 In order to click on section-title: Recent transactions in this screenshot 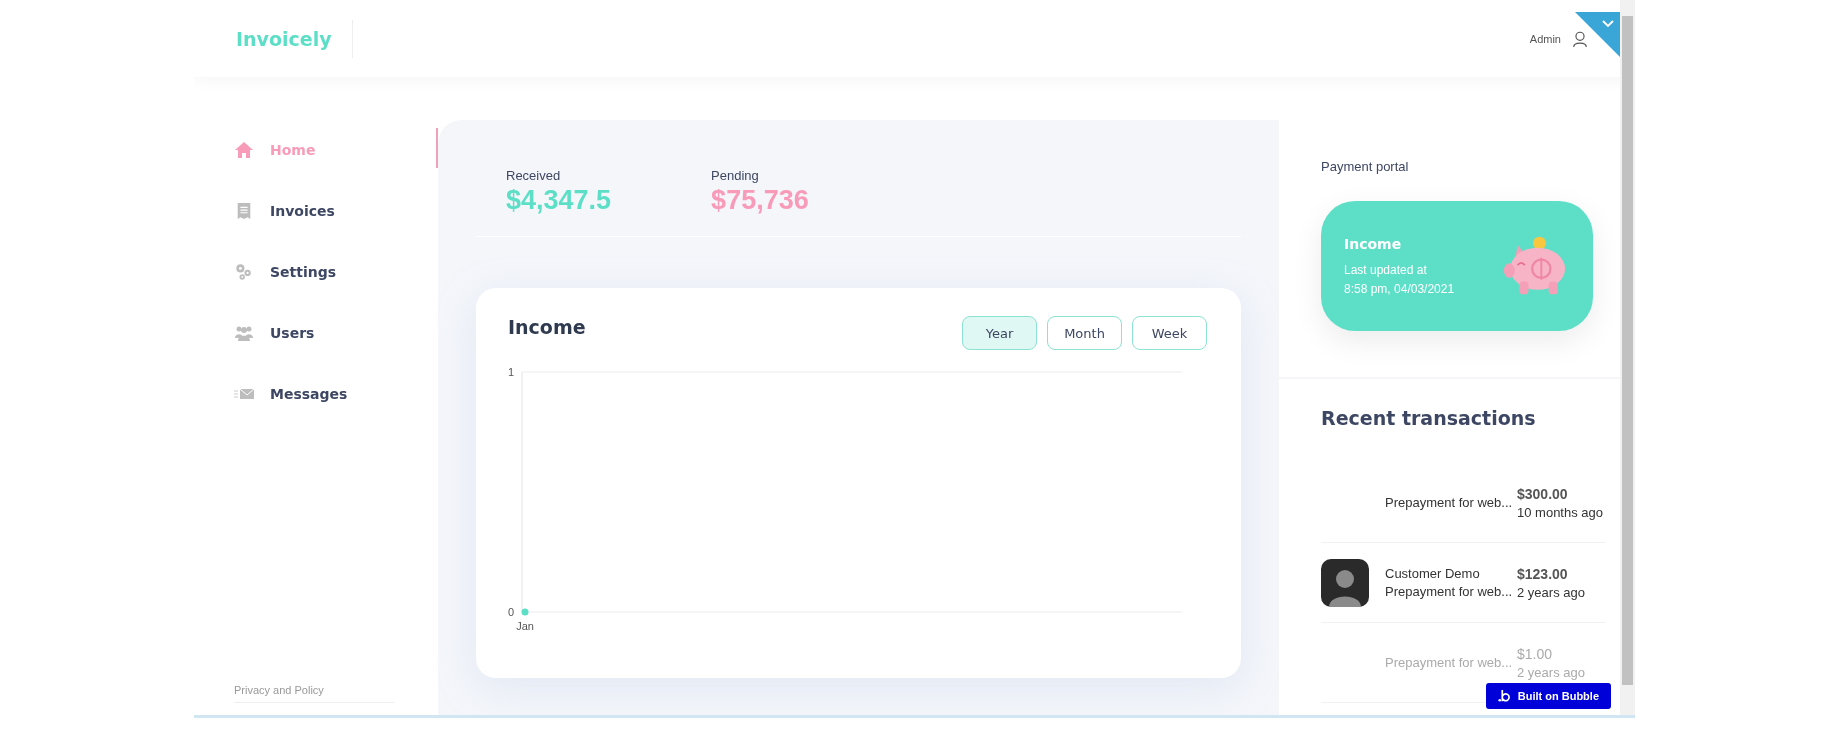, I will do `click(1429, 418)`.